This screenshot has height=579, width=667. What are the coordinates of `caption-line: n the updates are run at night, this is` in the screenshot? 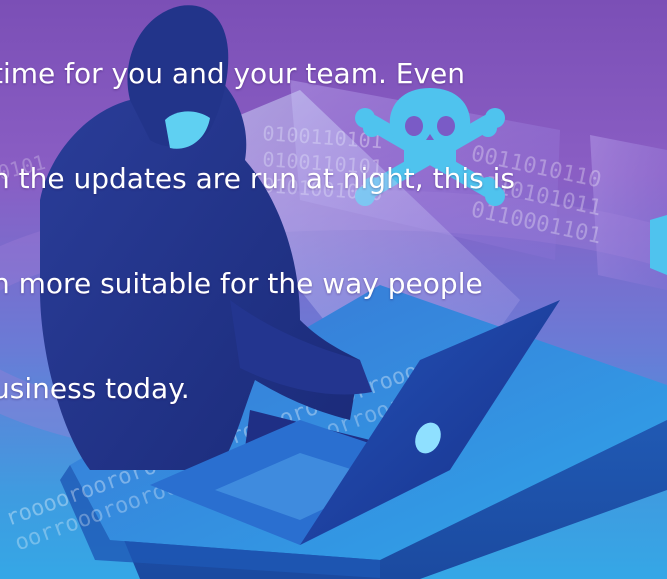 It's located at (257, 178).